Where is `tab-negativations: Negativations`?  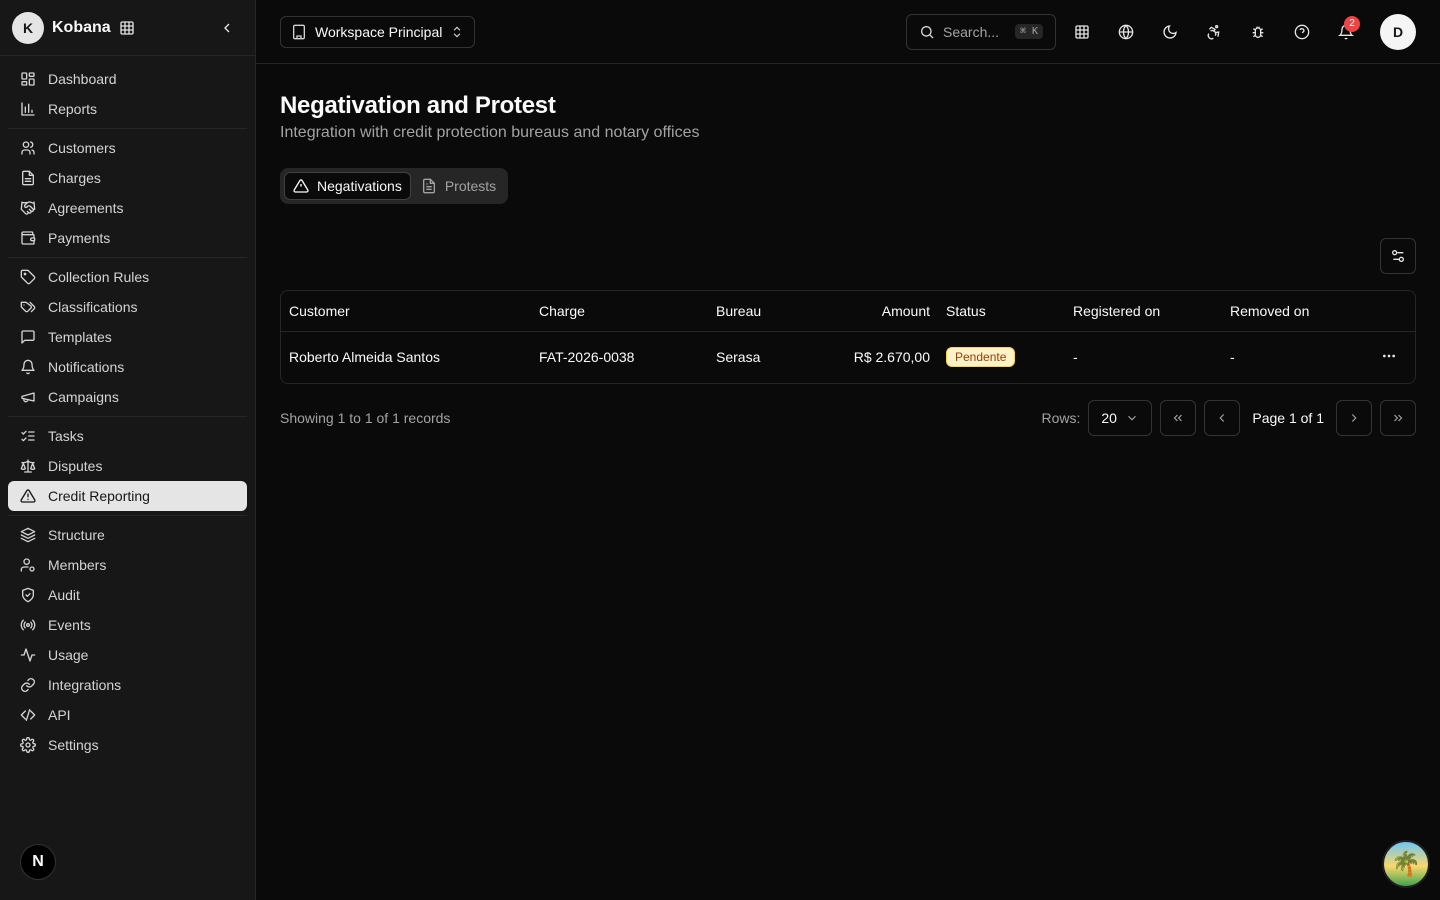 tab-negativations: Negativations is located at coordinates (347, 186).